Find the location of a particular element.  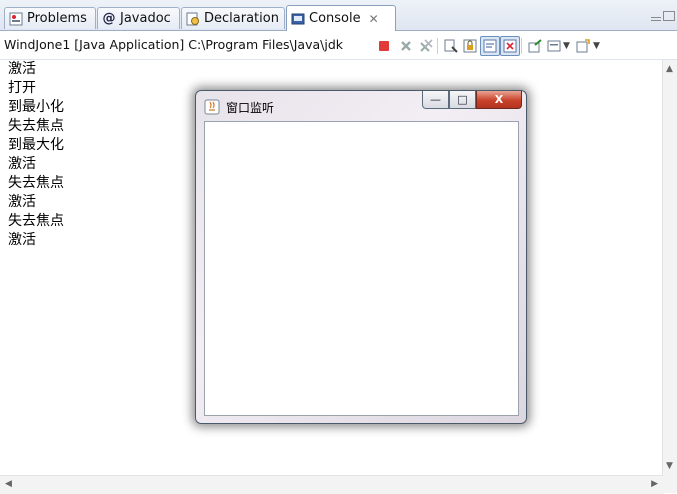

tab-label: Problems is located at coordinates (57, 18).